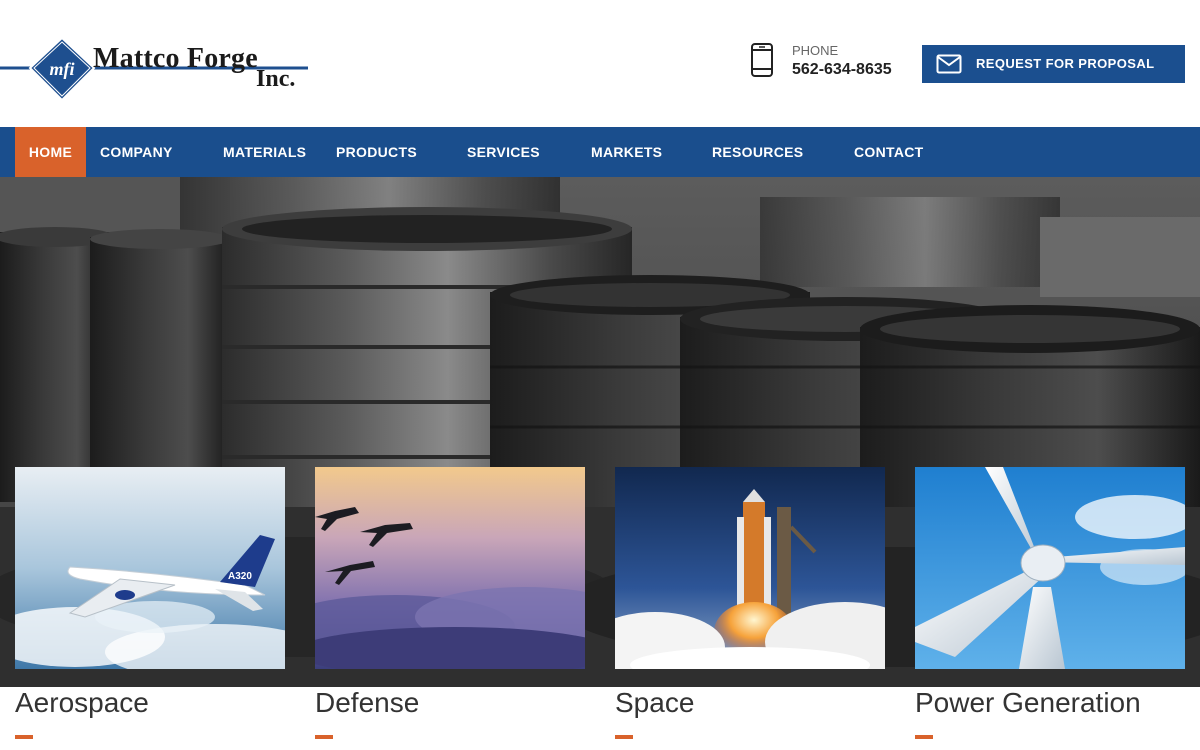  I want to click on nav-item-contact: CONTACT, so click(889, 152).